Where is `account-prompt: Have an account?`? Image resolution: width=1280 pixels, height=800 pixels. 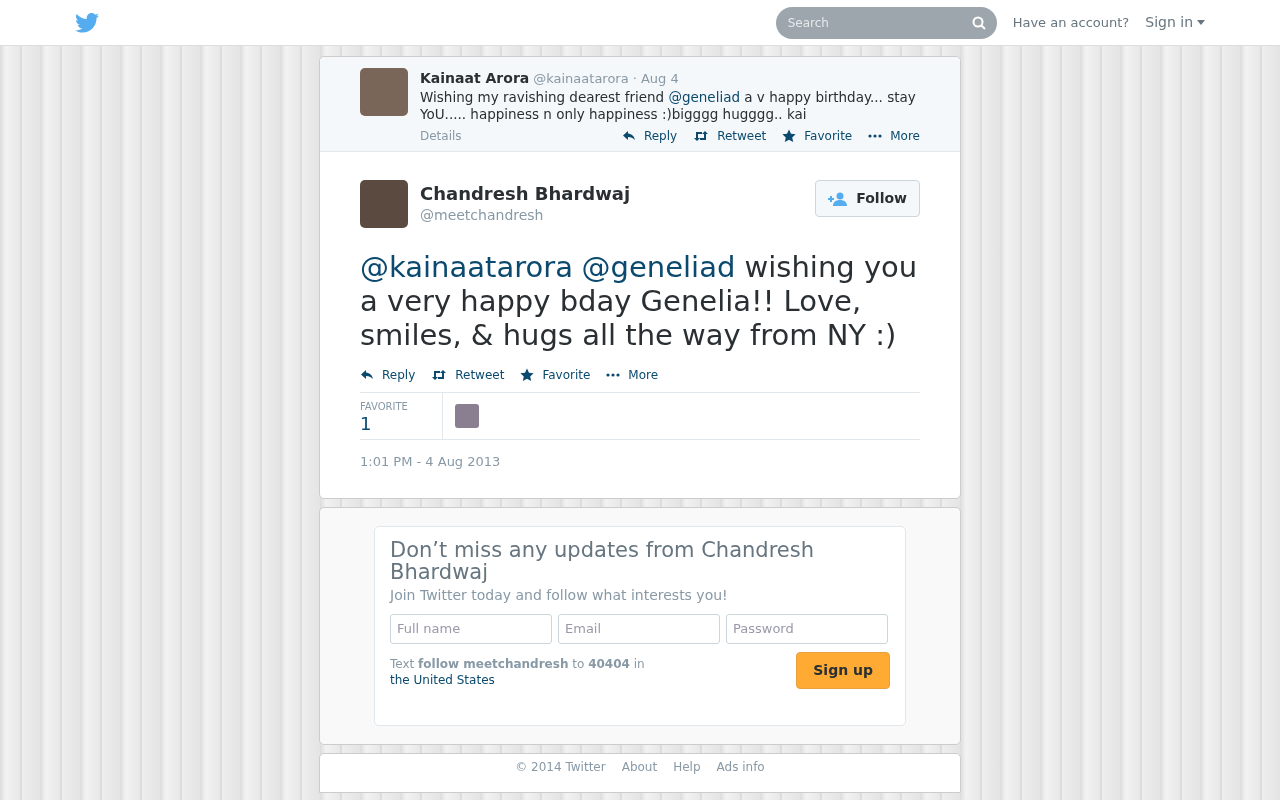 account-prompt: Have an account? is located at coordinates (1071, 22).